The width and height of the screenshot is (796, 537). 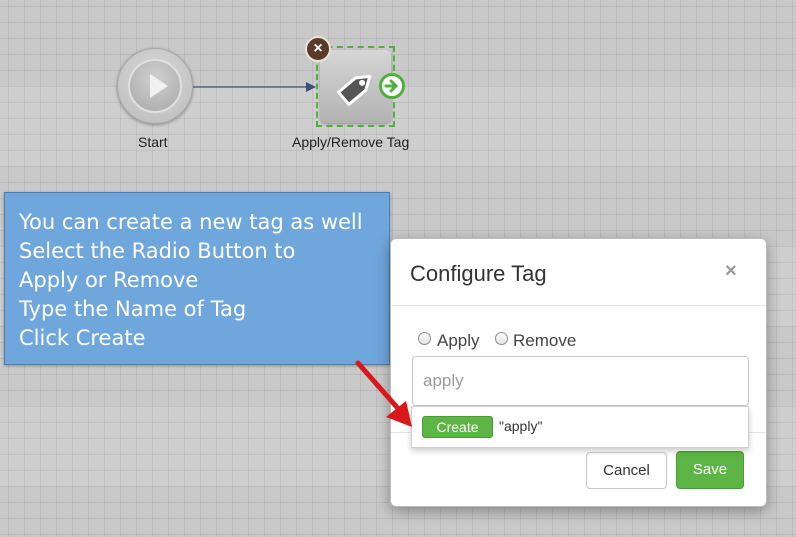 I want to click on save-button: Save, so click(x=710, y=470).